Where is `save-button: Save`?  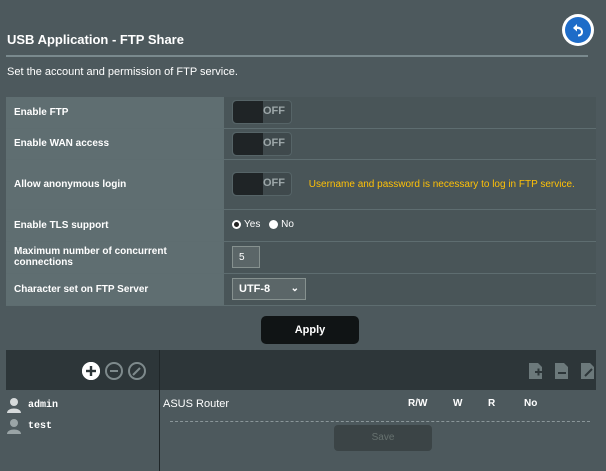
save-button: Save is located at coordinates (383, 438).